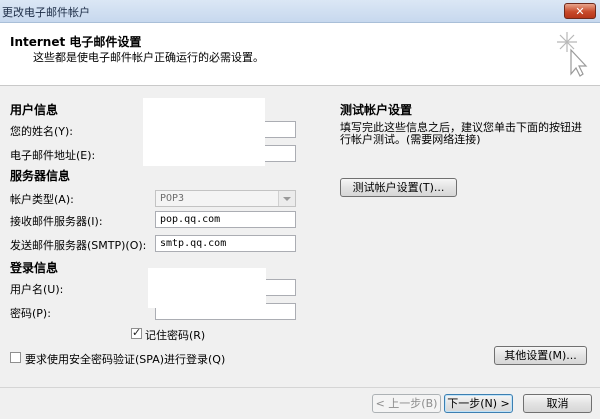  I want to click on test-settings-description: 填写完此这些信息之后，建议您单击下面的按钮进行帐户测试。(需要网络连接), so click(461, 133).